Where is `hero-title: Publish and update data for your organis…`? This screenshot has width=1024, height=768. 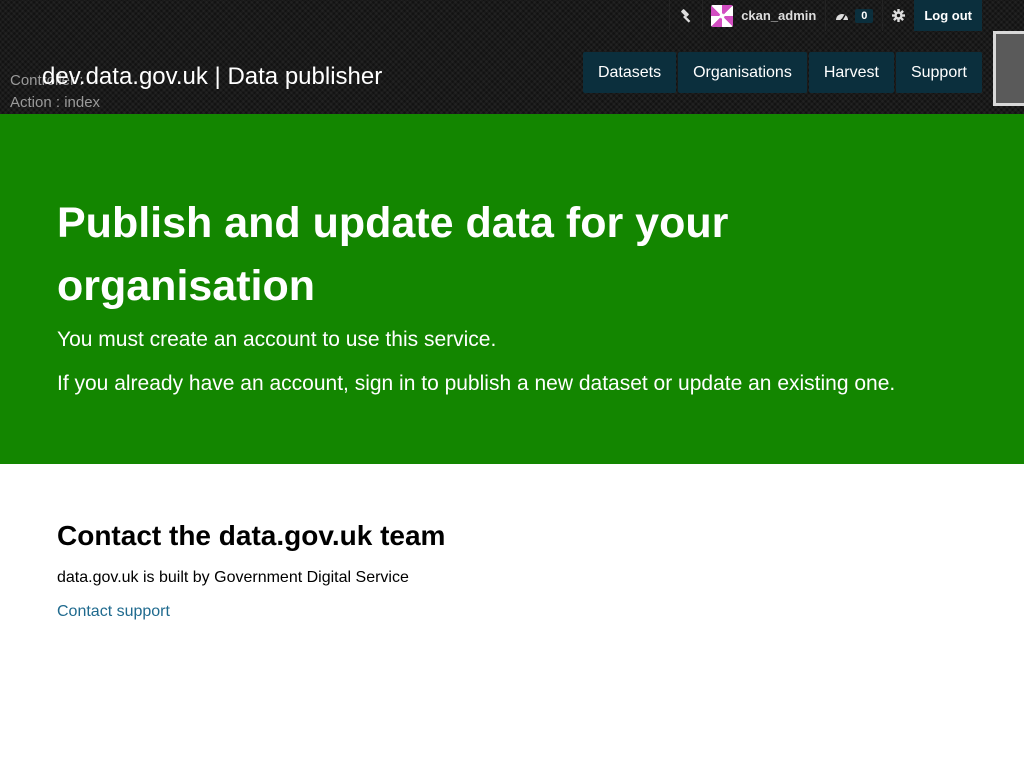 hero-title: Publish and update data for your organis… is located at coordinates (393, 254).